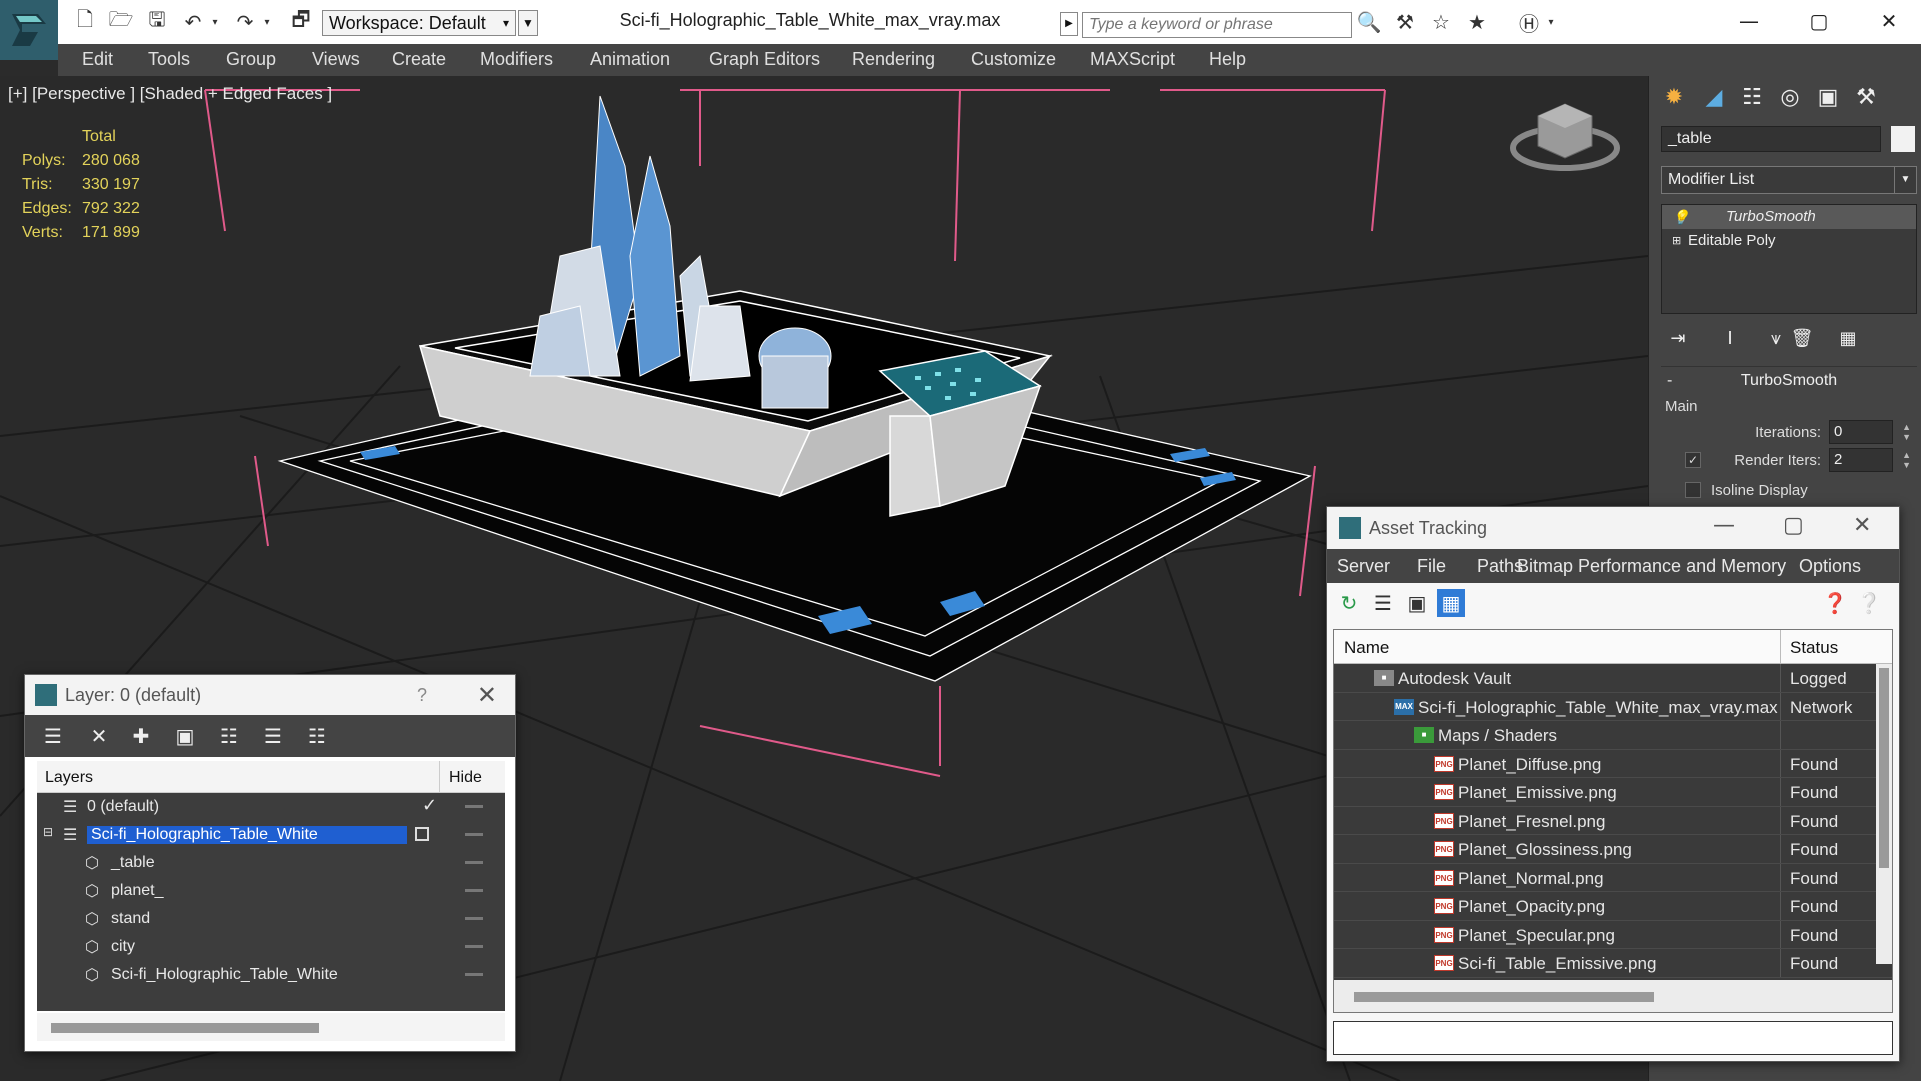  Describe the element at coordinates (1613, 849) in the screenshot. I see `table-row: PNG Planet_Glossiness.png Found` at that location.